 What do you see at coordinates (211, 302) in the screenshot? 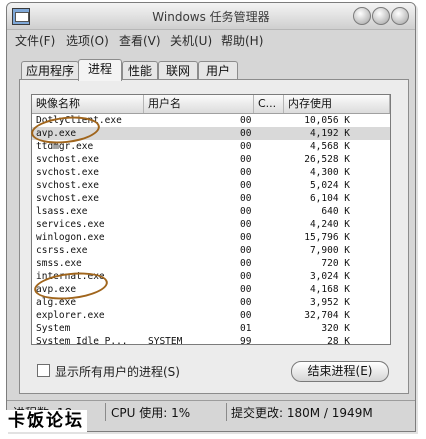
I see `table-row: alg.exe 00 3,952 K` at bounding box center [211, 302].